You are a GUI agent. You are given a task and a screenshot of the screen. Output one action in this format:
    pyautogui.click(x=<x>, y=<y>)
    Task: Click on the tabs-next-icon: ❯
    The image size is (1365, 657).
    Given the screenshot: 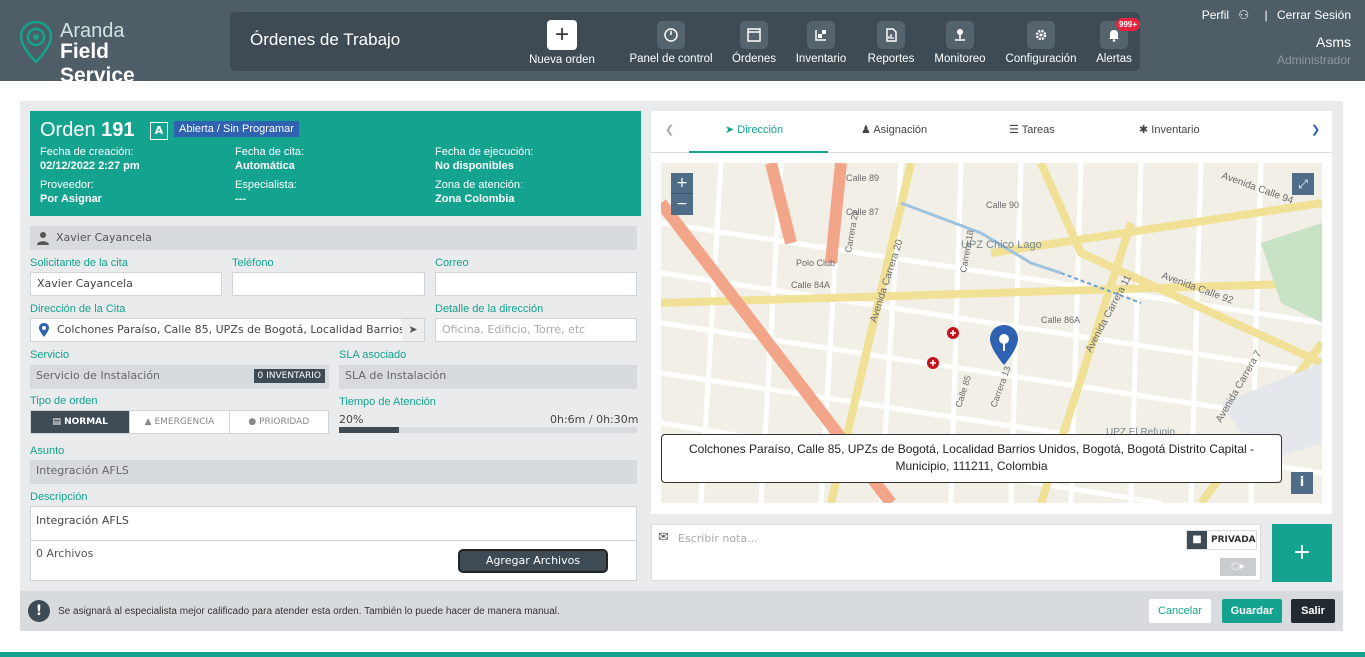 What is the action you would take?
    pyautogui.click(x=1315, y=129)
    